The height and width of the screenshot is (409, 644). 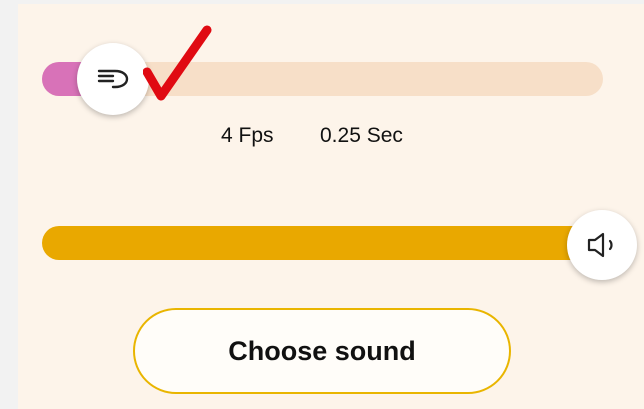 What do you see at coordinates (177, 63) in the screenshot?
I see `checkmark-icon` at bounding box center [177, 63].